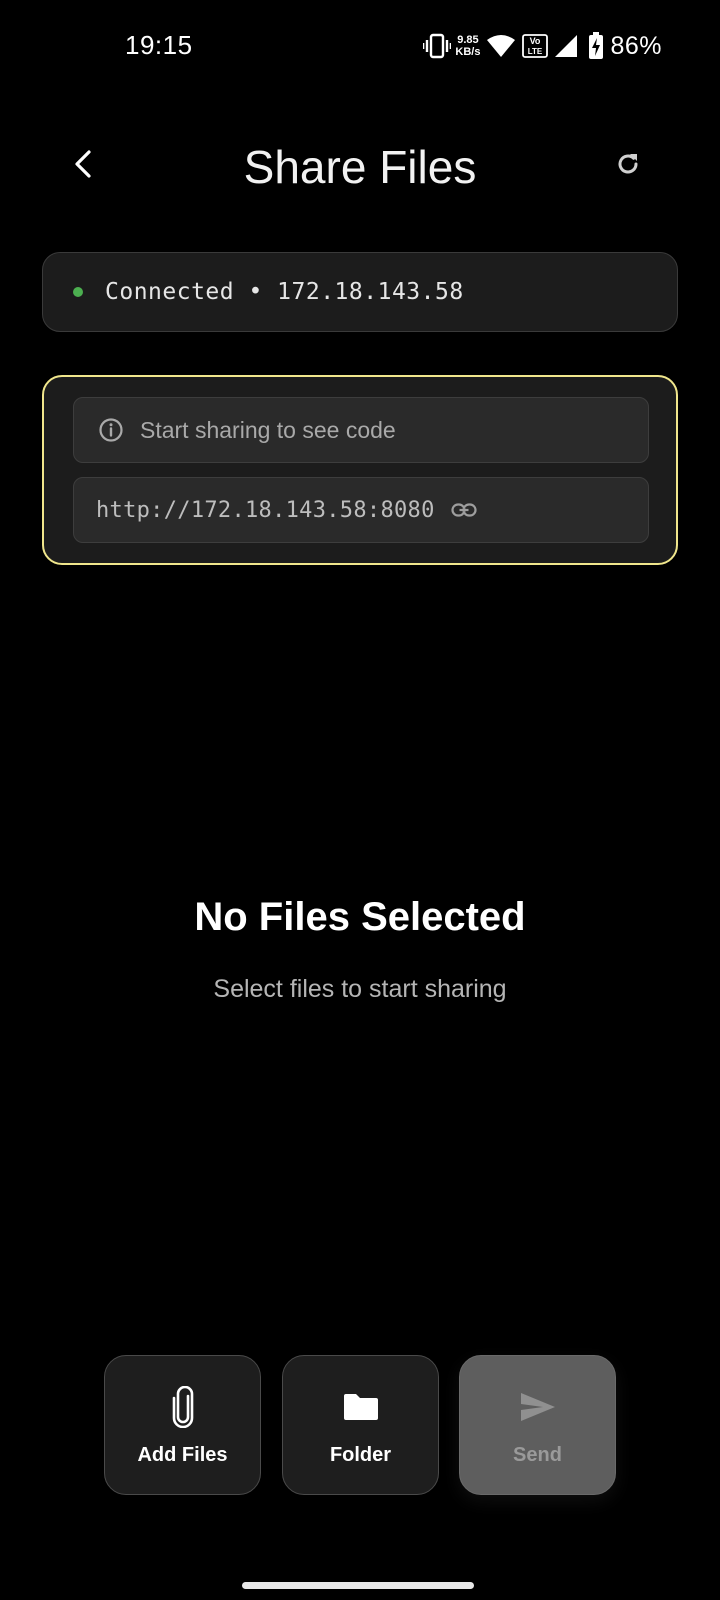 Image resolution: width=720 pixels, height=1600 pixels. I want to click on status-time: 19:15, so click(159, 45).